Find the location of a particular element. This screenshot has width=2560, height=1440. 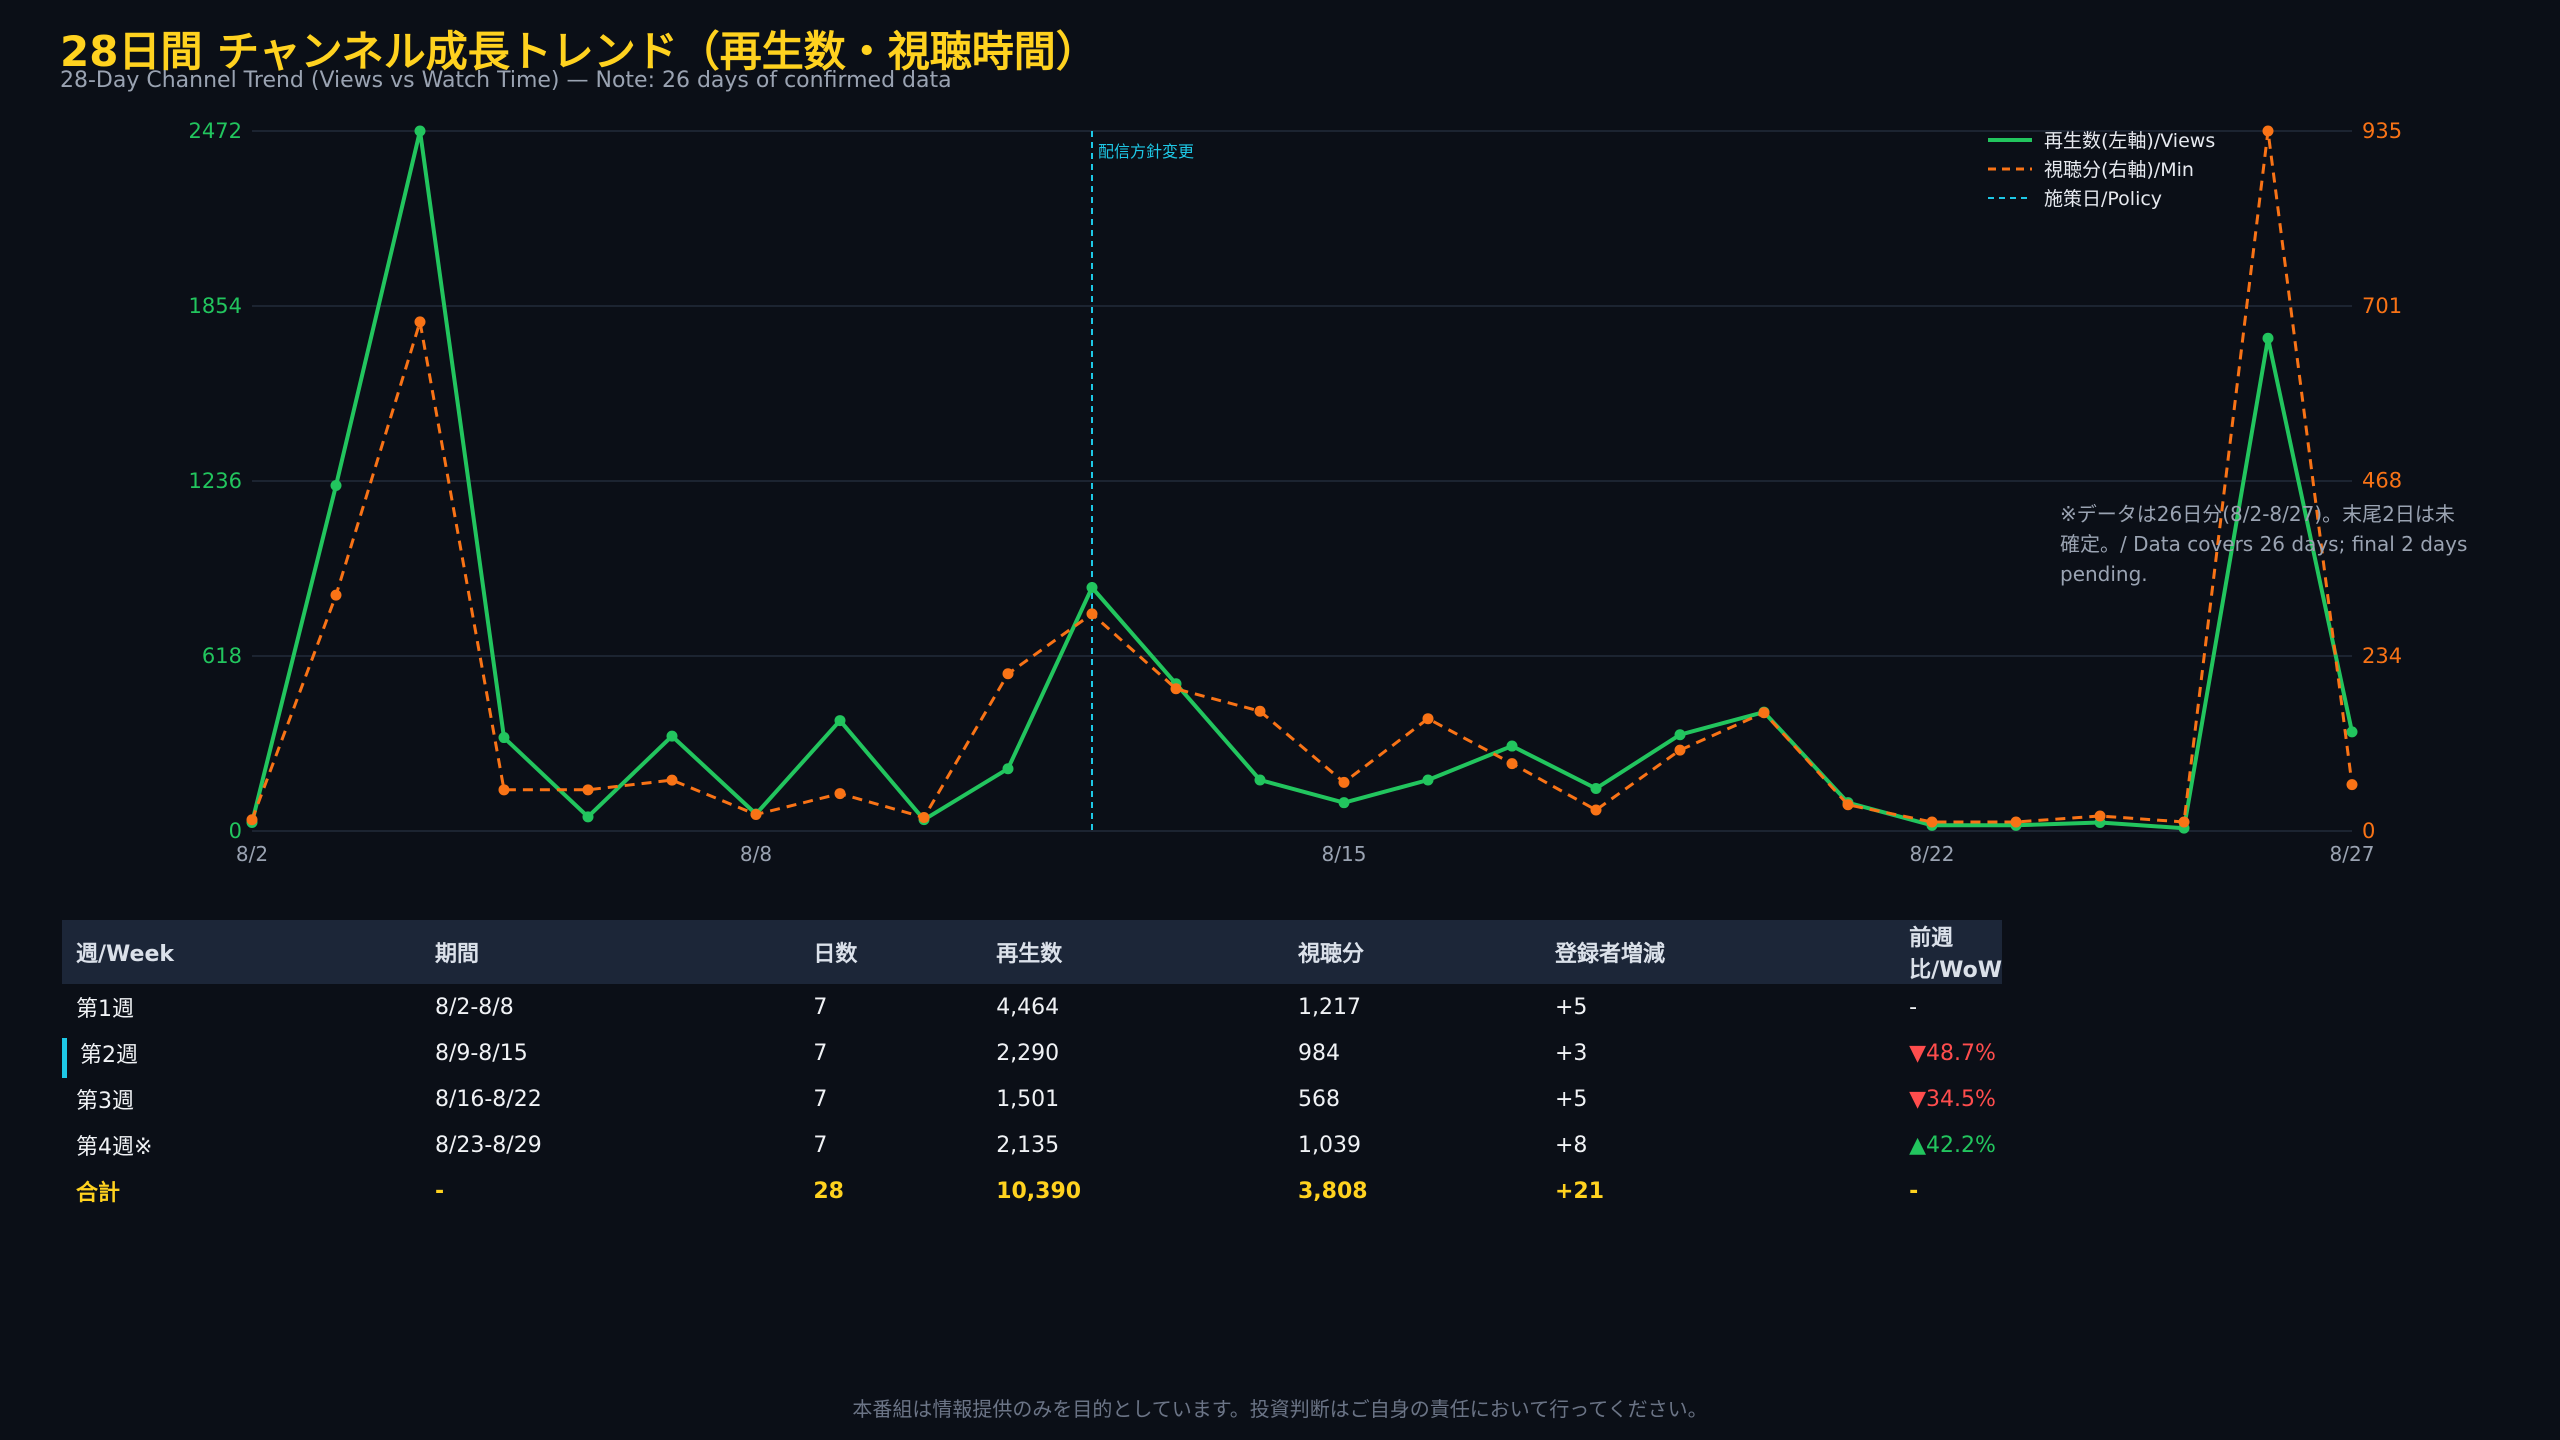

legend-views-label: 再生数(左軸)/Views is located at coordinates (2129, 141).